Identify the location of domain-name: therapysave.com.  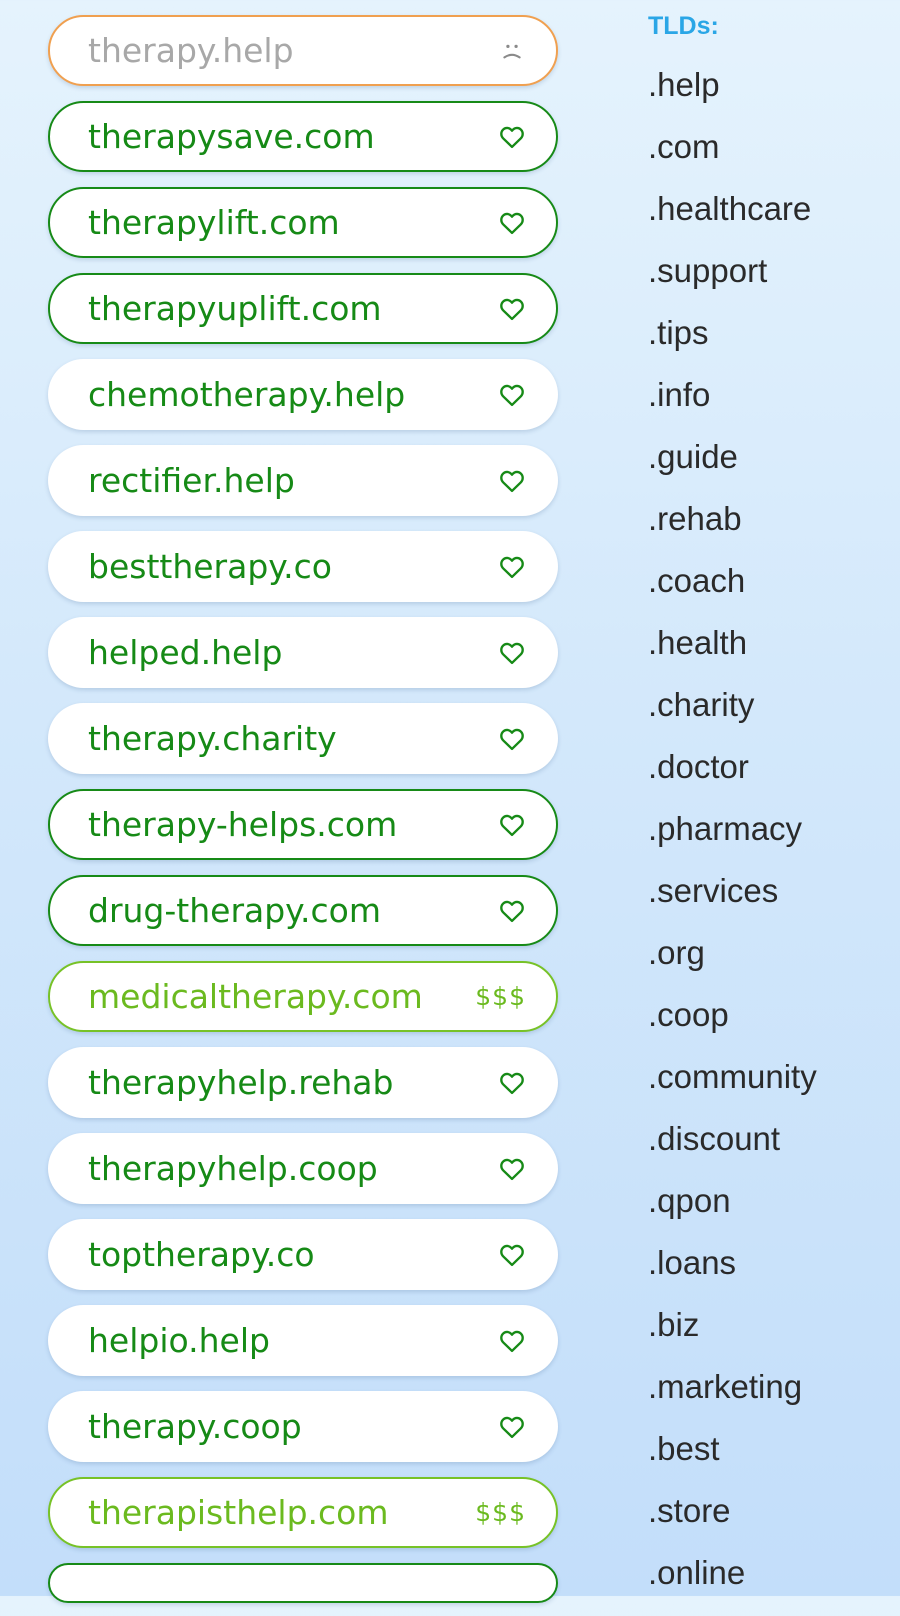
(231, 136).